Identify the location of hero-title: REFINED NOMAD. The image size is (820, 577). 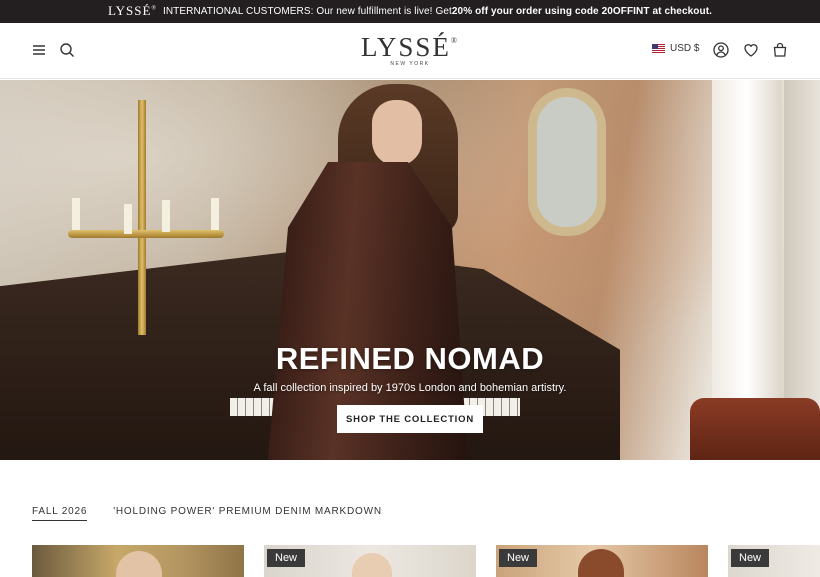
(410, 358).